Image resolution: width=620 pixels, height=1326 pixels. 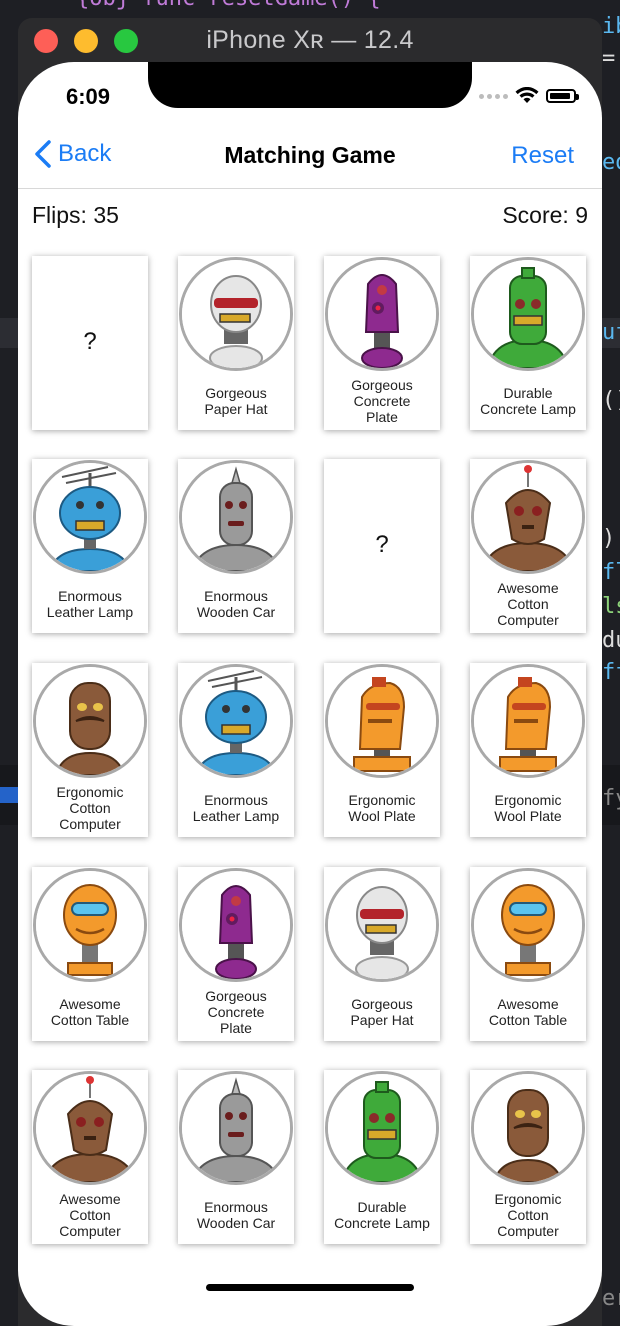 I want to click on navigation-bar: Back Matching Game Reset, so click(x=310, y=156).